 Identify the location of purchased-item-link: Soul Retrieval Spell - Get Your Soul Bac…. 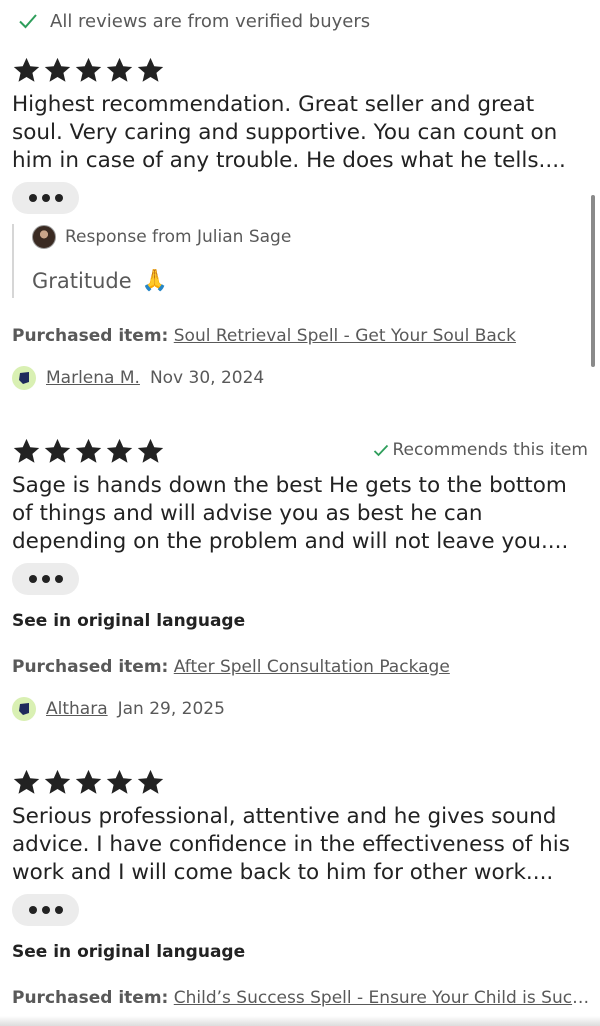
(345, 336).